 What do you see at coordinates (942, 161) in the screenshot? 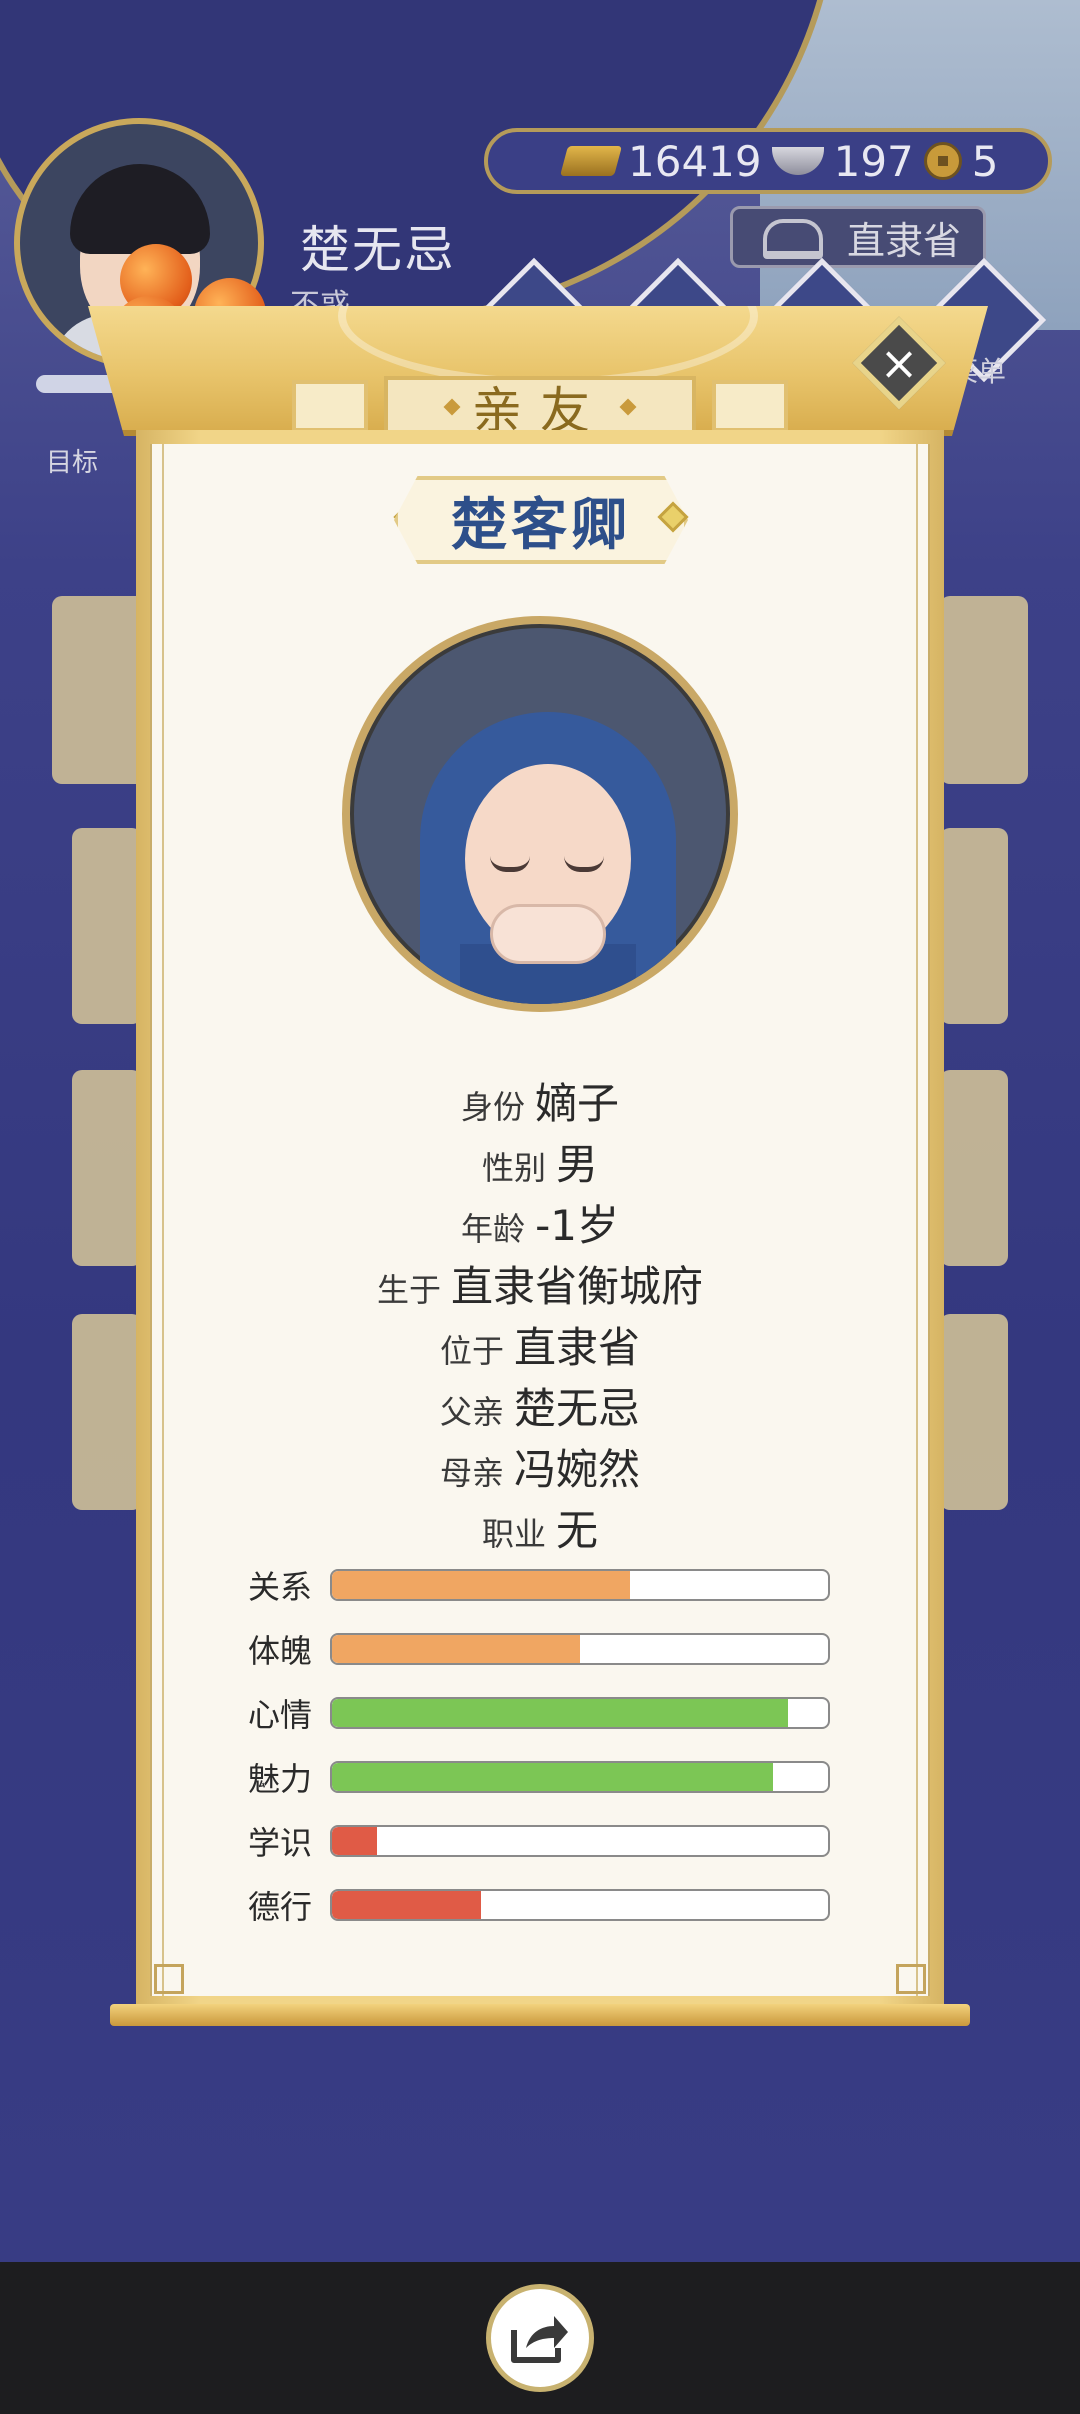
I see `copper-coin-icon` at bounding box center [942, 161].